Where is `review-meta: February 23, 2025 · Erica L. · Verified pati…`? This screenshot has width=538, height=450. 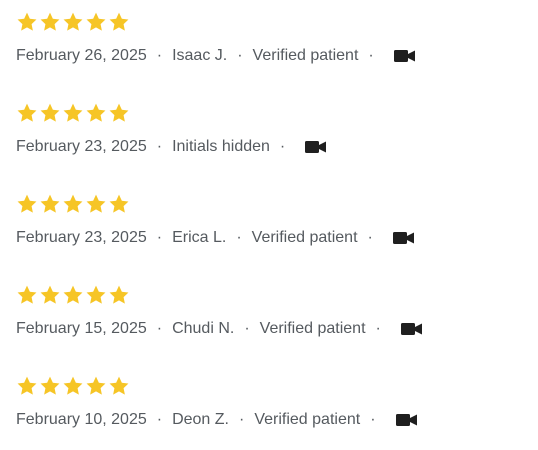 review-meta: February 23, 2025 · Erica L. · Verified pati… is located at coordinates (271, 238).